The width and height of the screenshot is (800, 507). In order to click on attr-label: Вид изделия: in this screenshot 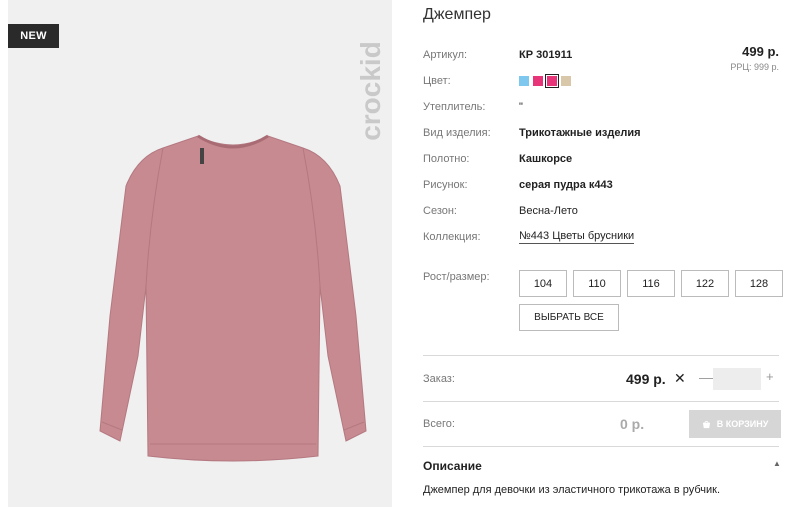, I will do `click(457, 133)`.